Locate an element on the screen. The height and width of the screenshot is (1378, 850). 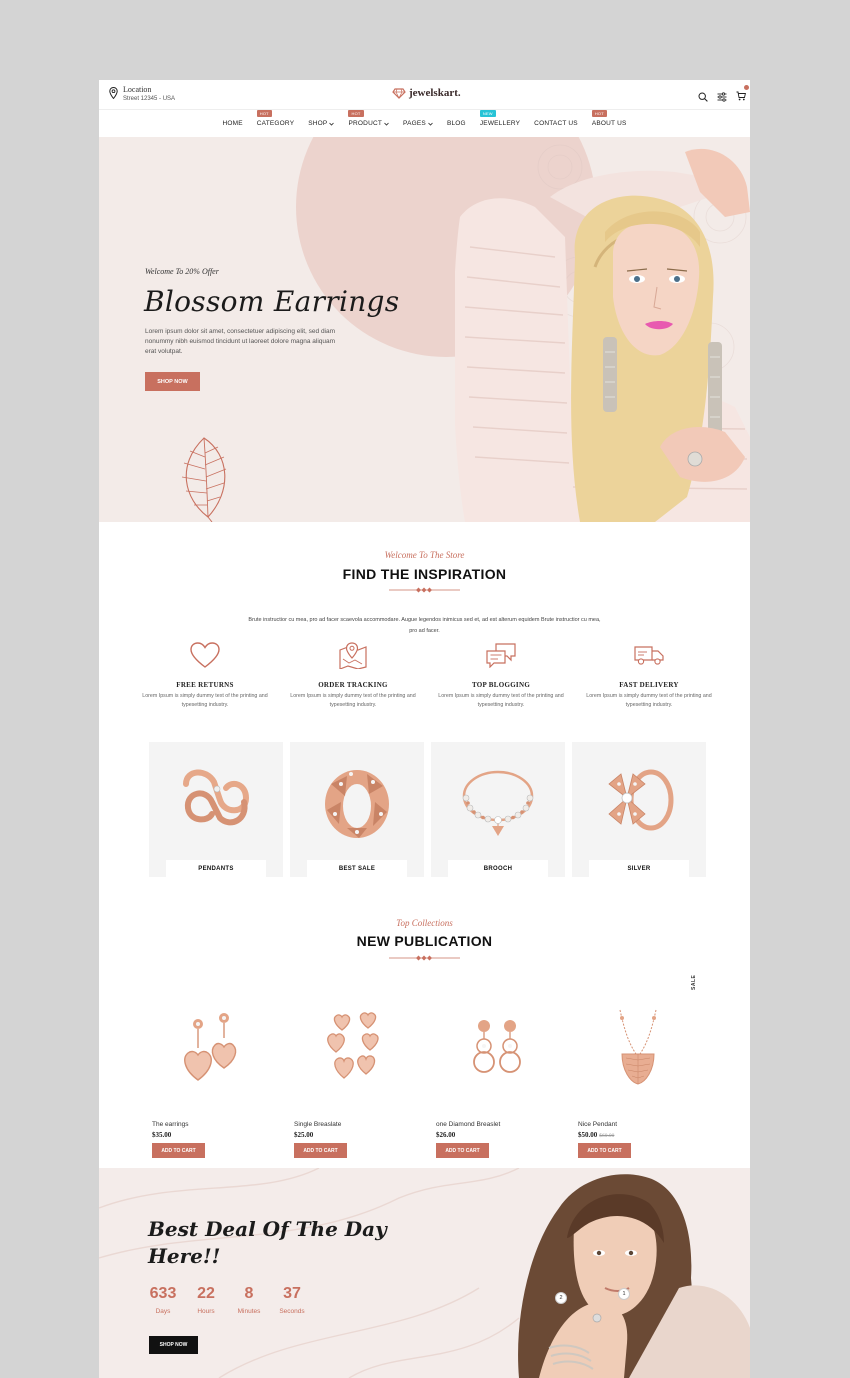
nav-label: PRODUCT is located at coordinates (365, 123).